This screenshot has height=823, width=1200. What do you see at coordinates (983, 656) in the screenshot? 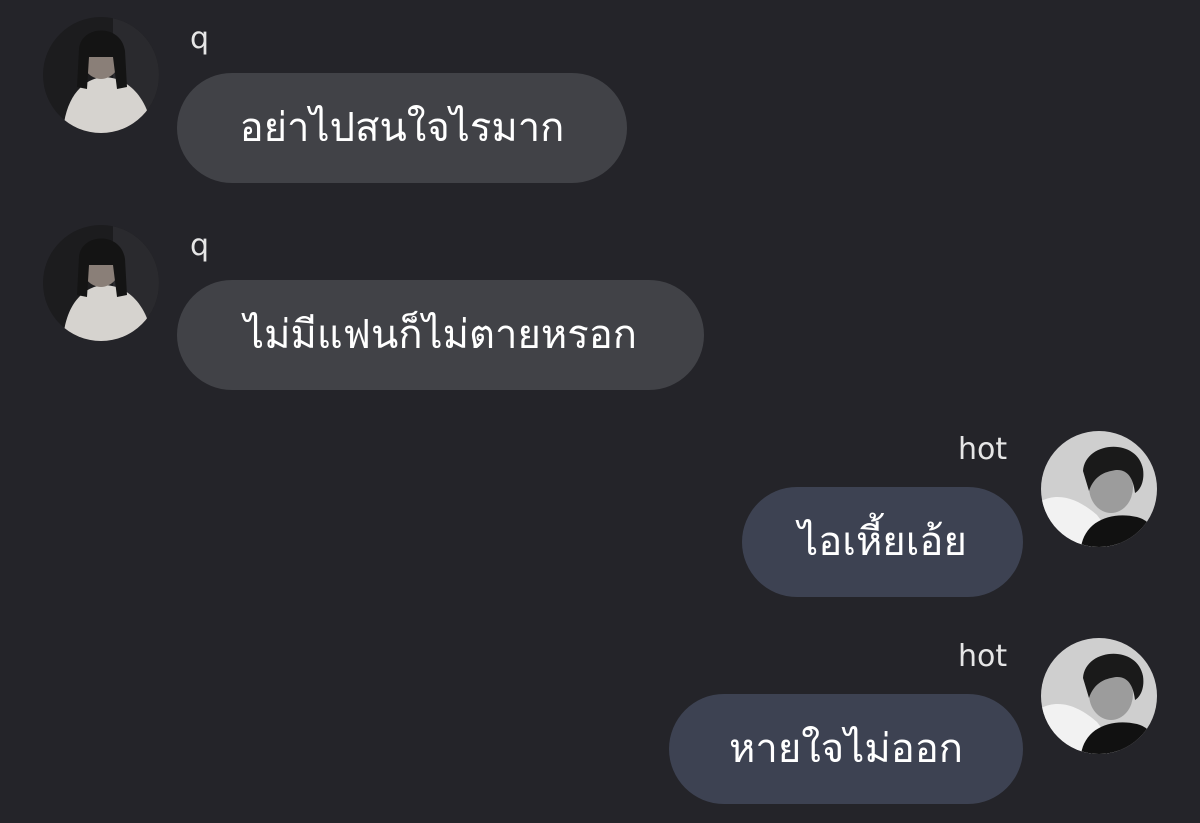
I see `sender-name: hot` at bounding box center [983, 656].